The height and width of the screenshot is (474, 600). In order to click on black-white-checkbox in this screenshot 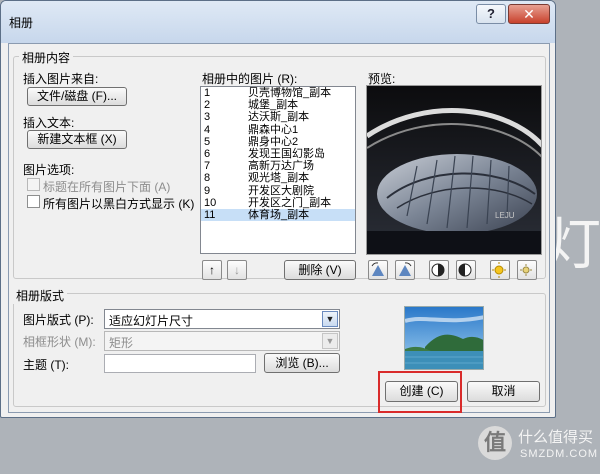, I will do `click(33, 201)`.